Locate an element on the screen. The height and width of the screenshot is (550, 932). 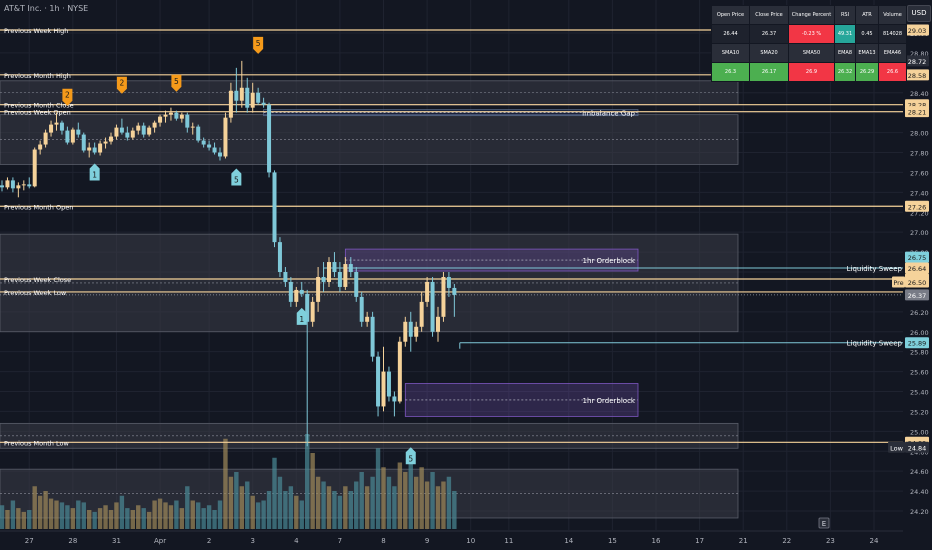
price-tag-label: 25.89 is located at coordinates (917, 344).